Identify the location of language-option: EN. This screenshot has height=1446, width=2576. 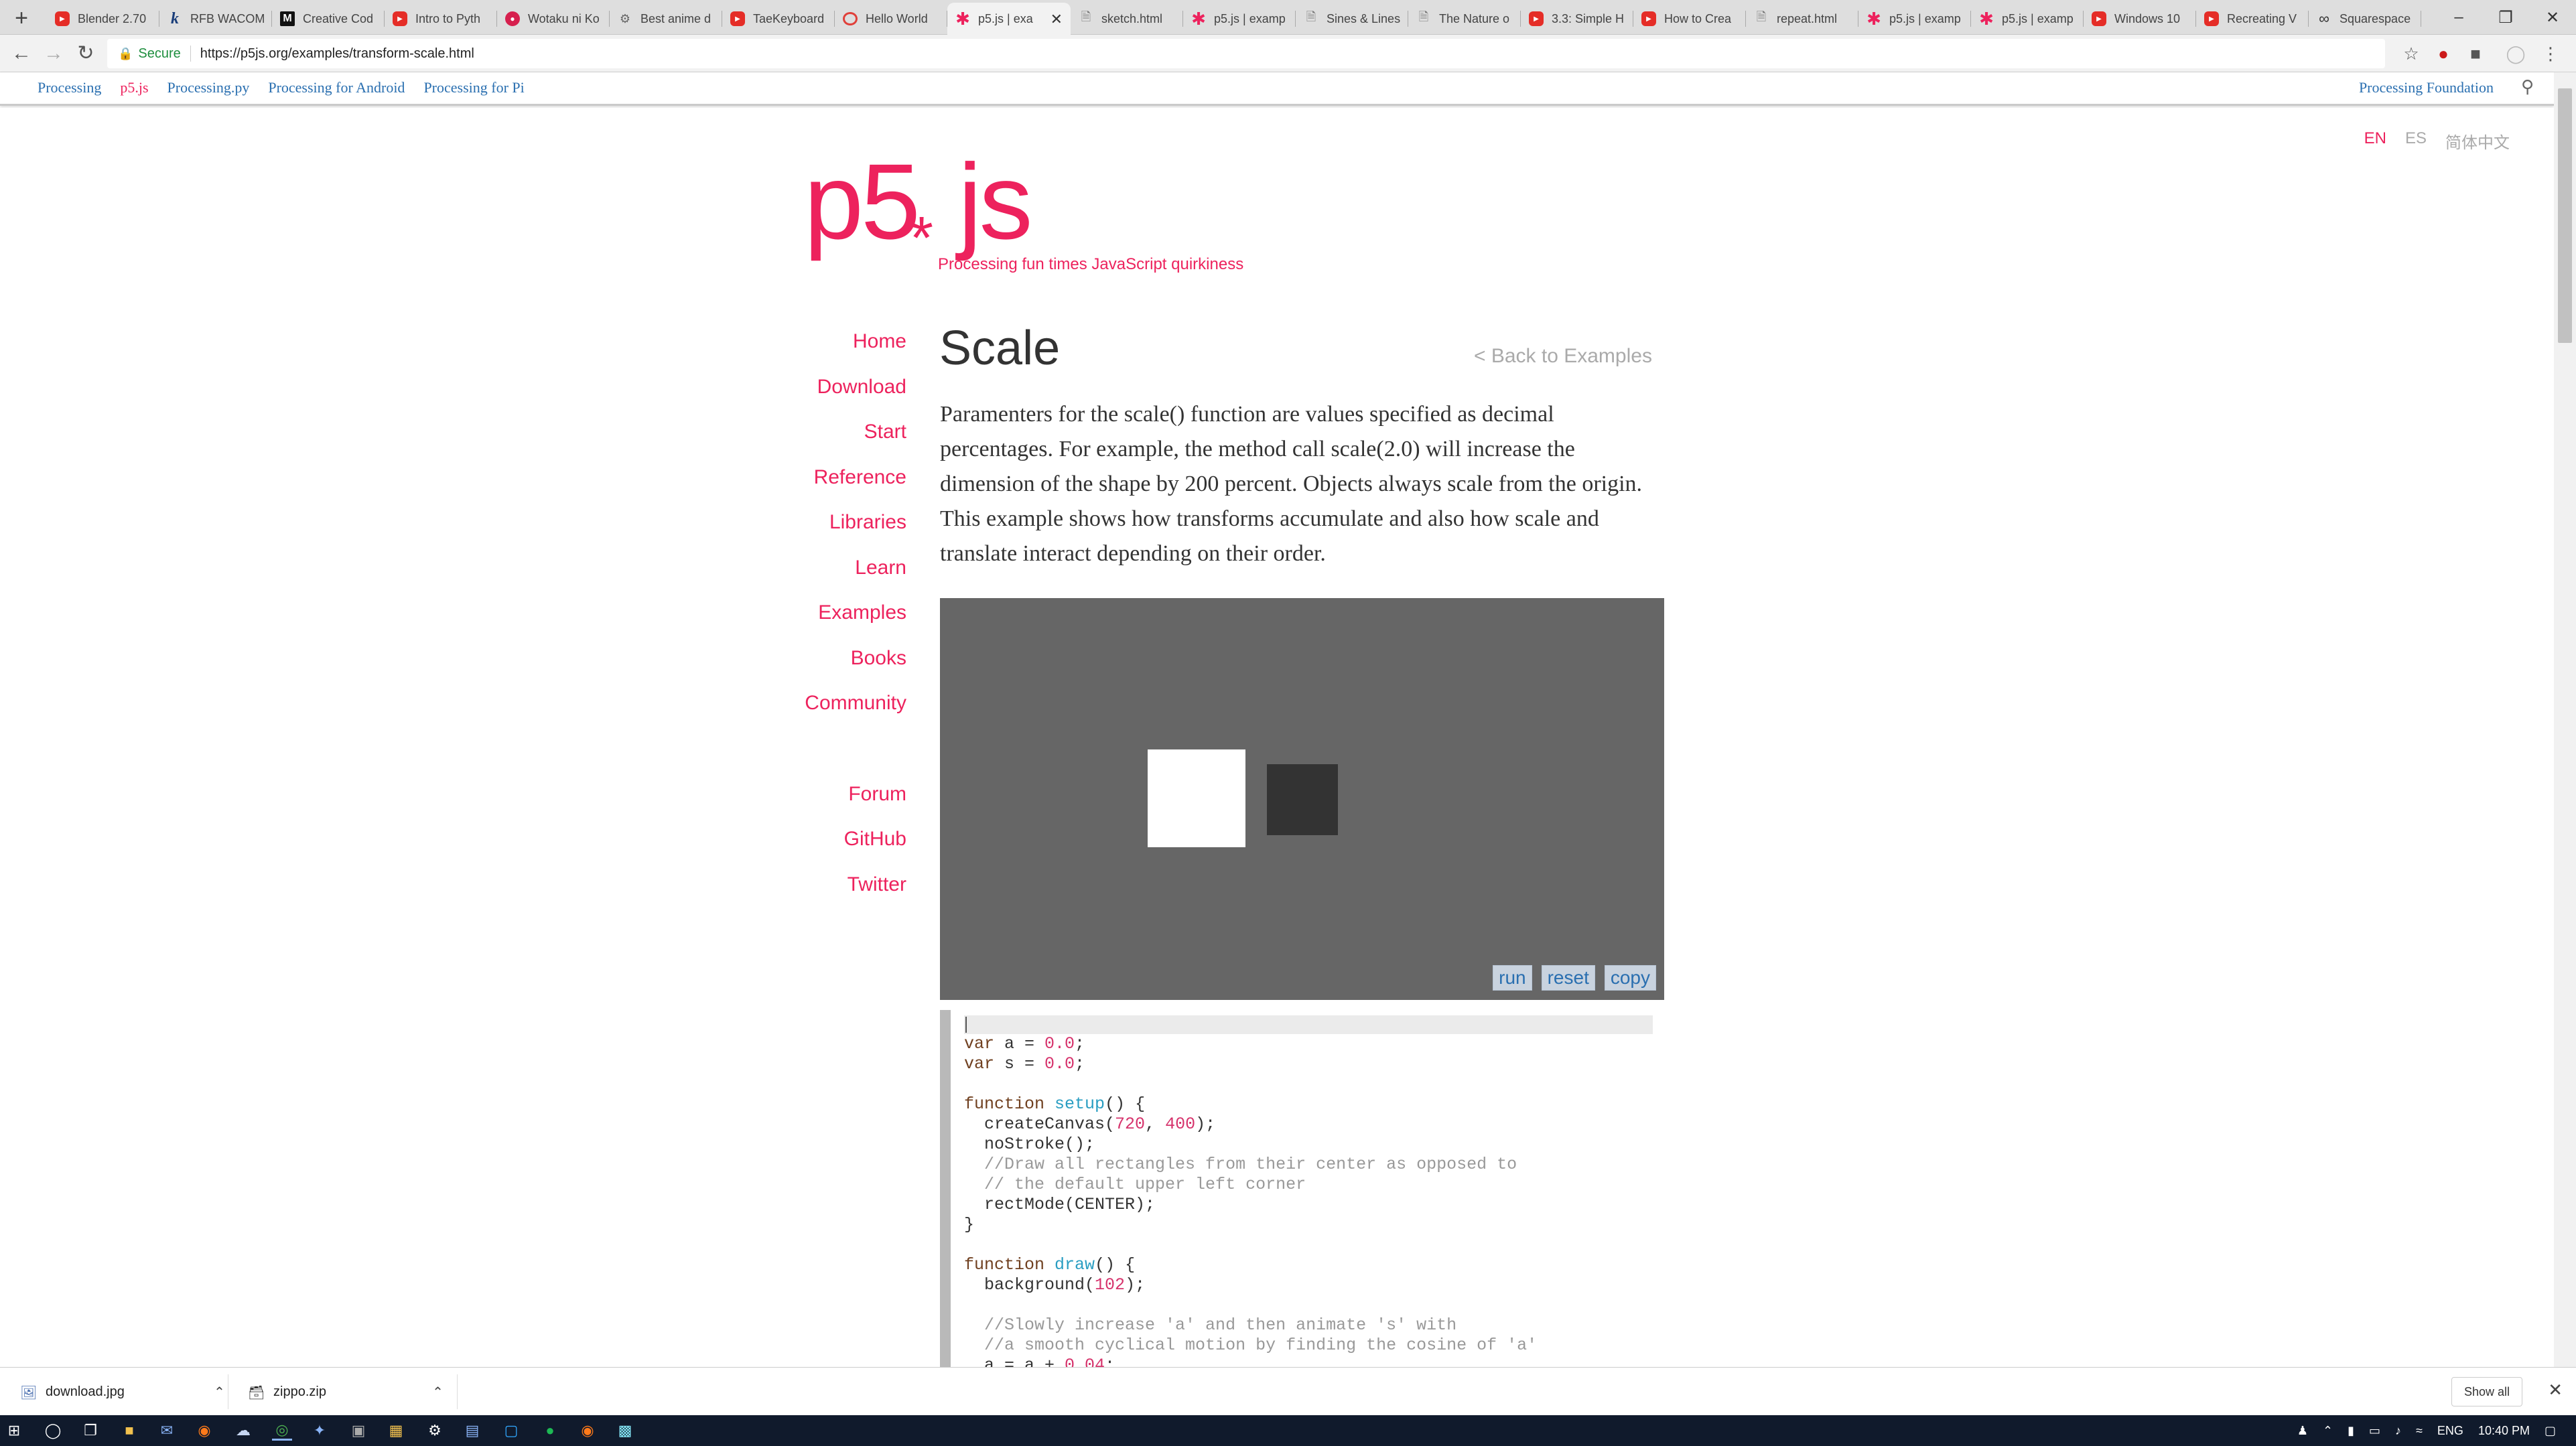
(2375, 141).